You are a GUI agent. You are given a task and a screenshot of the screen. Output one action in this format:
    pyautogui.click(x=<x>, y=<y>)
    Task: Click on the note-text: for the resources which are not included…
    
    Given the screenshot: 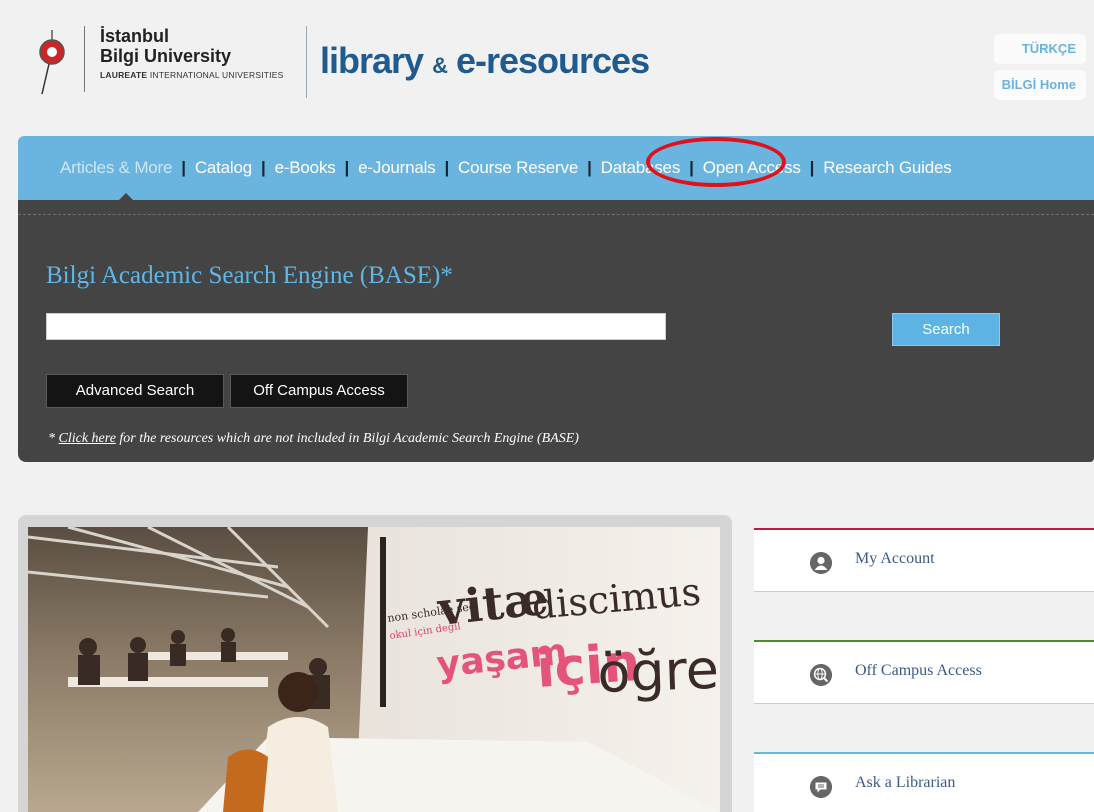 What is the action you would take?
    pyautogui.click(x=347, y=438)
    